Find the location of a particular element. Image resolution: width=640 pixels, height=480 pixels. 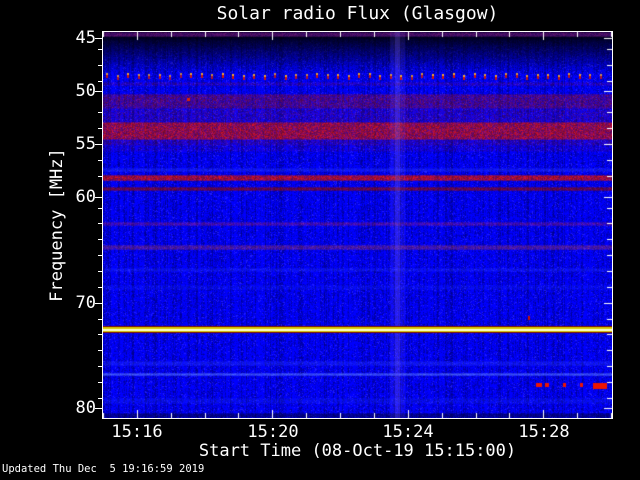

x-tick-label-1516: 15:16 is located at coordinates (137, 432).